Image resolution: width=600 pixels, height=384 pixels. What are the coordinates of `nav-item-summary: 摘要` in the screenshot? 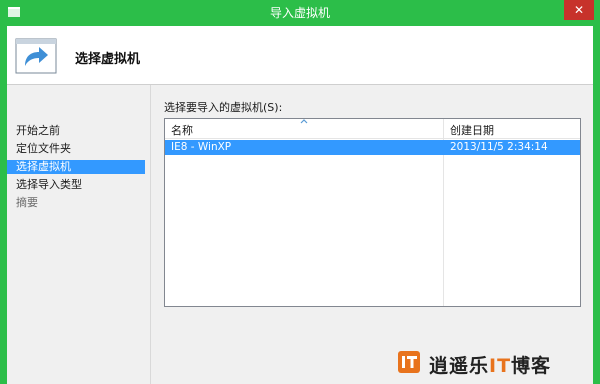 It's located at (27, 202).